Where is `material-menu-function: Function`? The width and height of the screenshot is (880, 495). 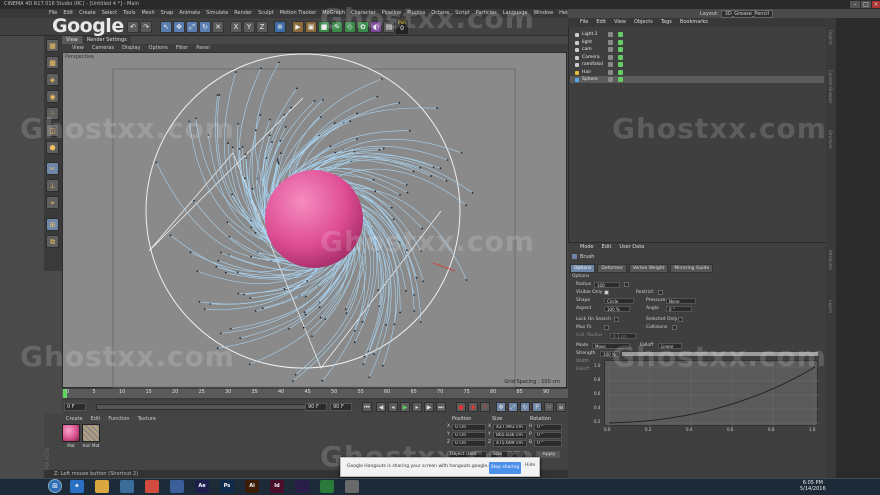 material-menu-function: Function is located at coordinates (118, 419).